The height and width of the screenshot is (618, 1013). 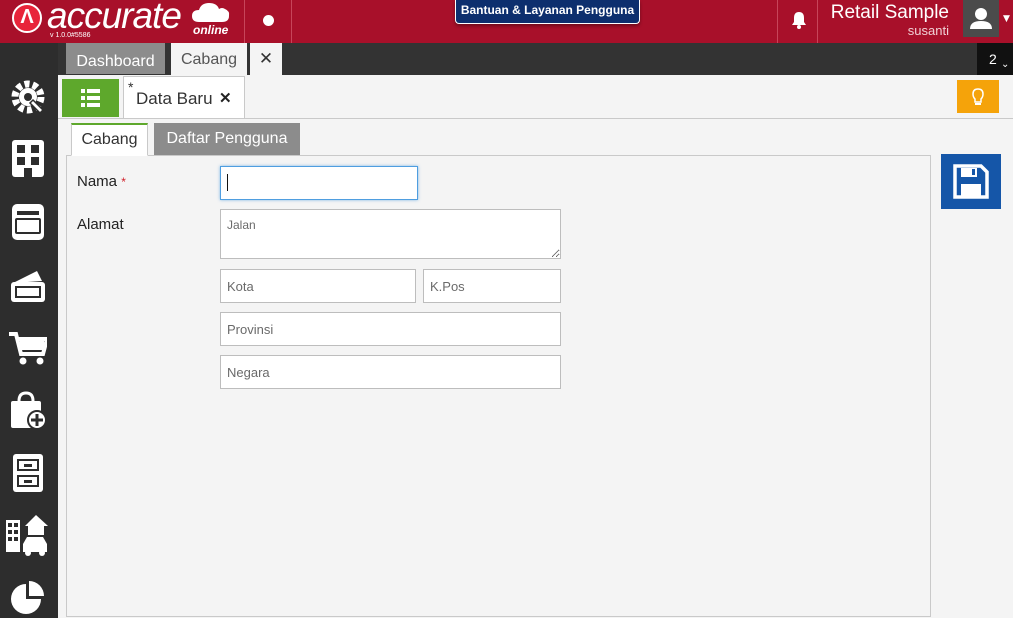 What do you see at coordinates (28, 473) in the screenshot?
I see `inventory-cabinet-icon` at bounding box center [28, 473].